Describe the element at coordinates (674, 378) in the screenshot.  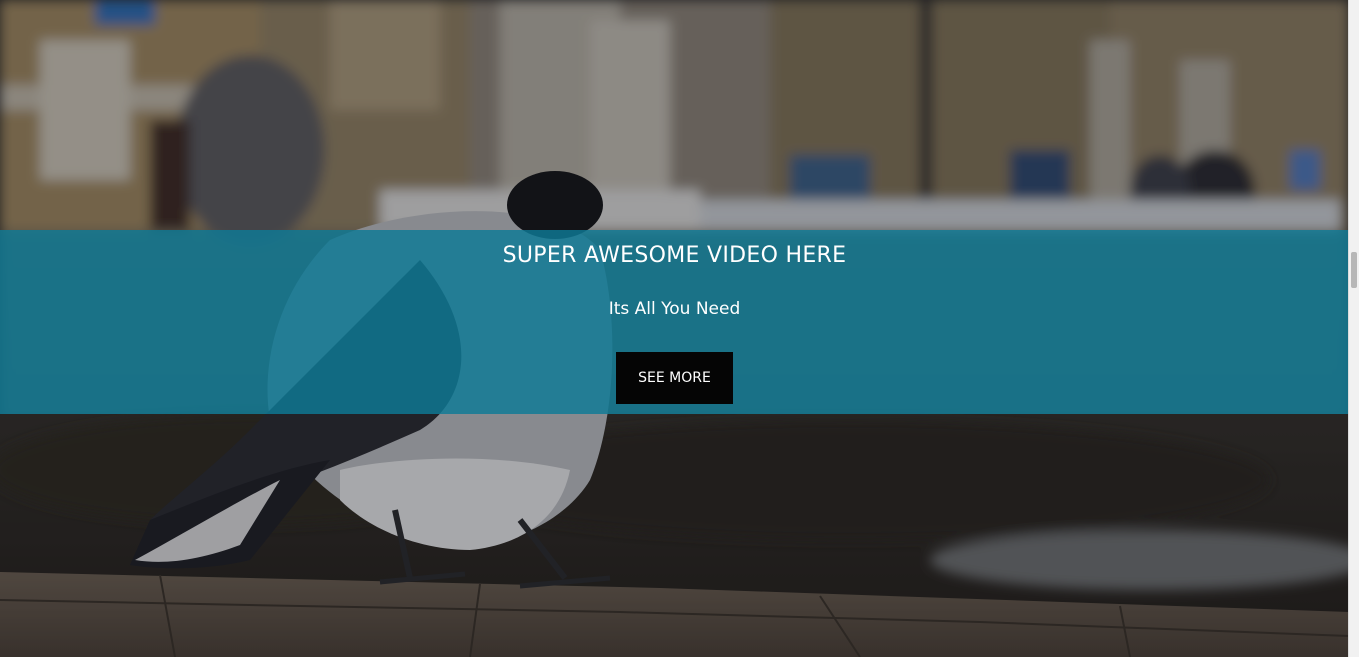
I see `see-more-button: SEE MORE` at that location.